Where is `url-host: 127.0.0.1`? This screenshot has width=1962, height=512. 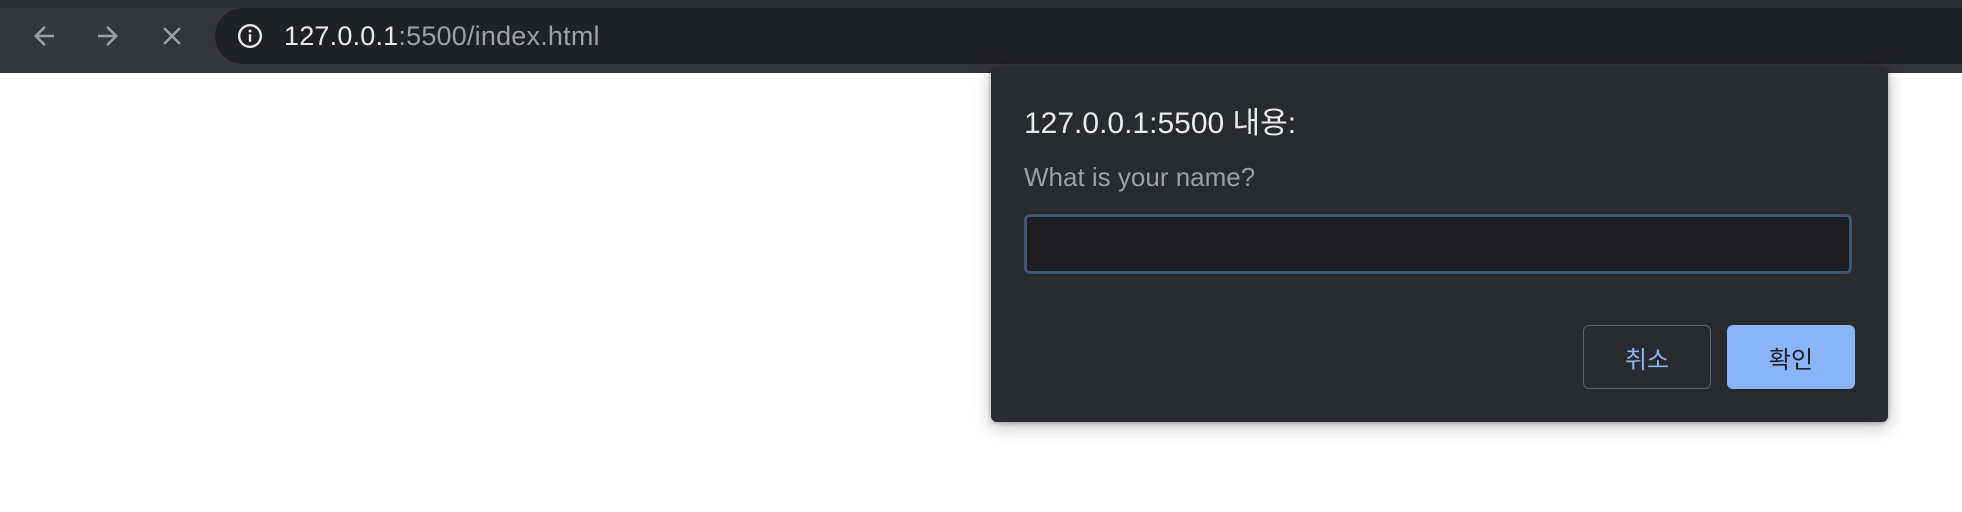
url-host: 127.0.0.1 is located at coordinates (341, 36).